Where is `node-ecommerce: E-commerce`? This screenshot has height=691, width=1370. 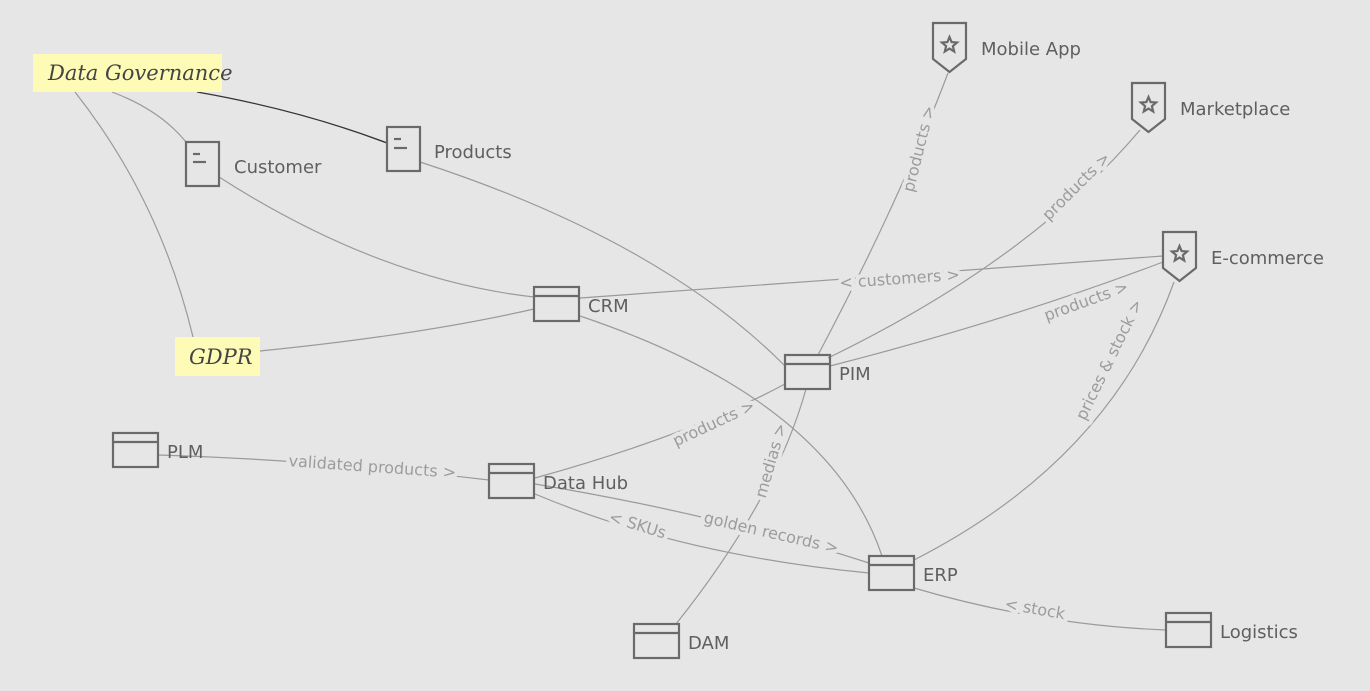 node-ecommerce: E-commerce is located at coordinates (1242, 256).